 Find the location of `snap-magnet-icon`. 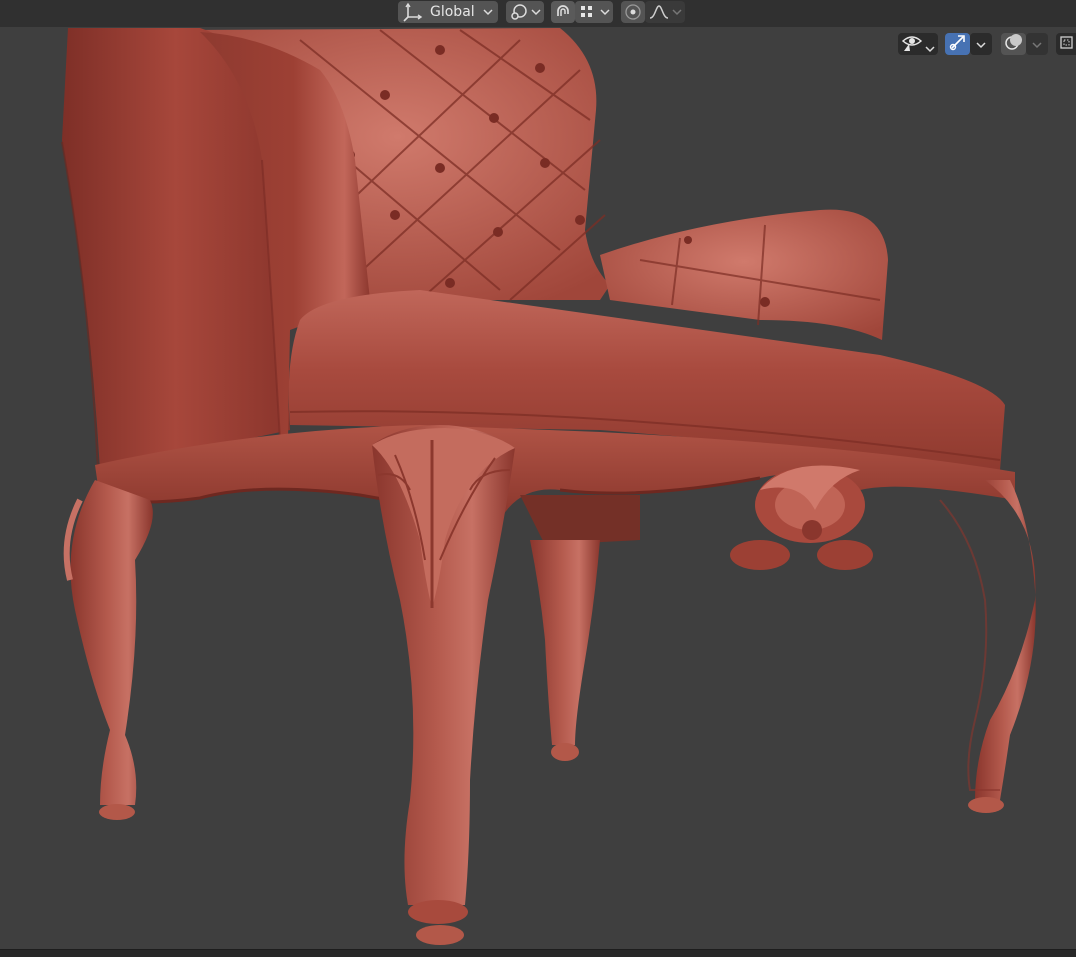

snap-magnet-icon is located at coordinates (563, 12).